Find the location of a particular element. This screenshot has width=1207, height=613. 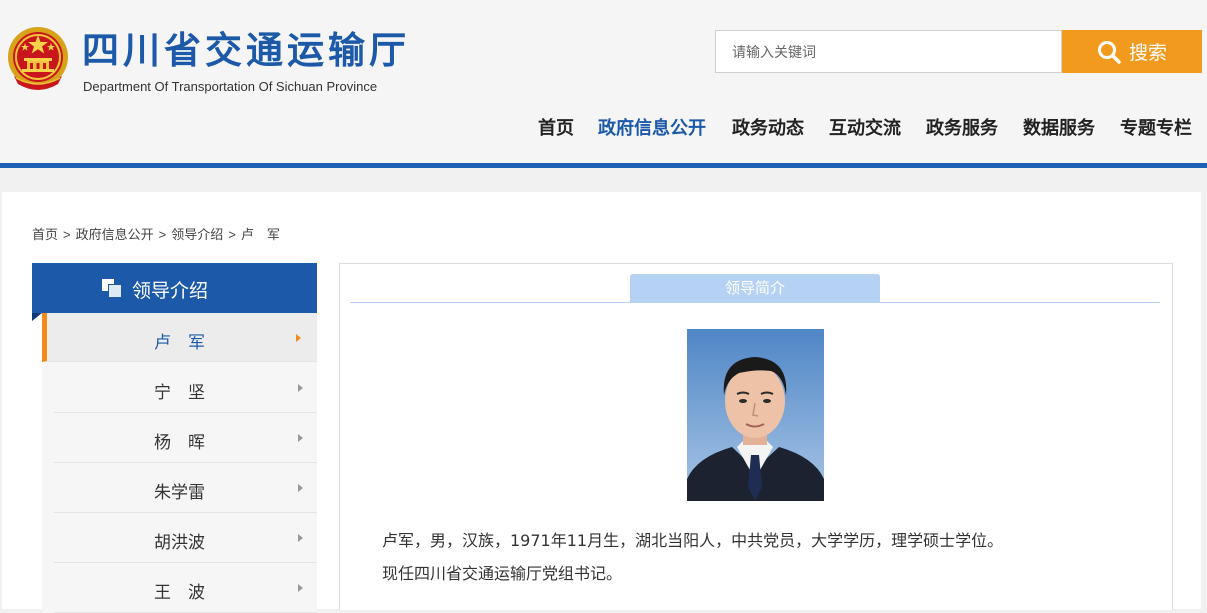

sidebar-item-label: 杨 晖 is located at coordinates (179, 443).